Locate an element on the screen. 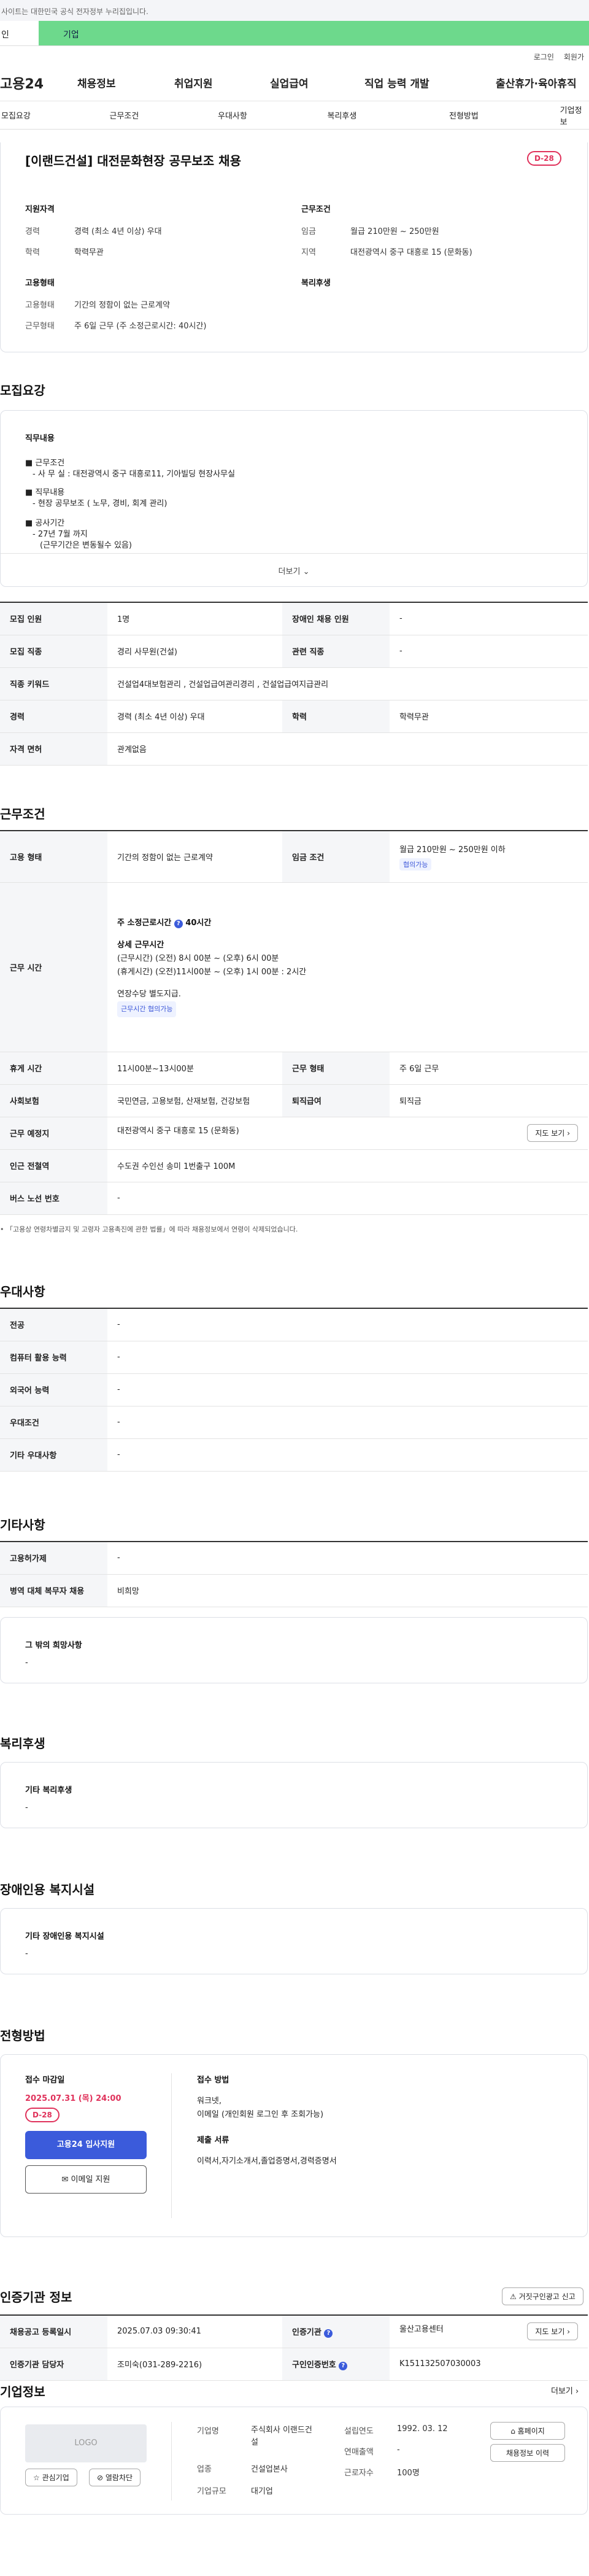 This screenshot has width=589, height=2576. email-apply-label: 이메일 지원 is located at coordinates (91, 2179).